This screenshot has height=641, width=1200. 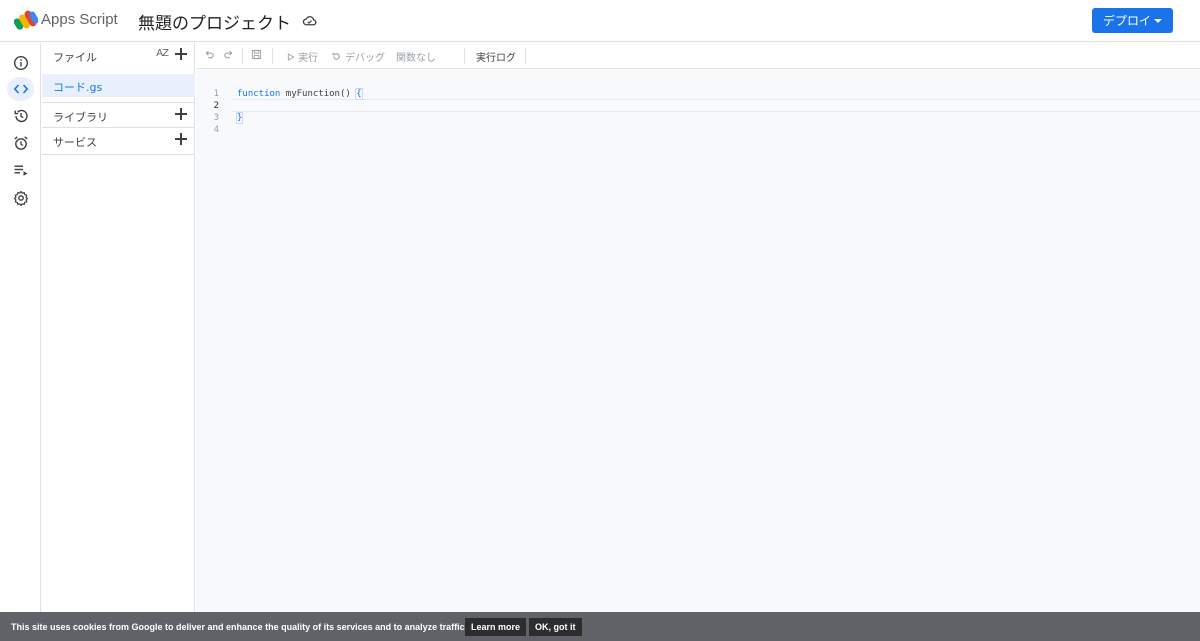 I want to click on deploy-button: デプロイ, so click(x=1132, y=20).